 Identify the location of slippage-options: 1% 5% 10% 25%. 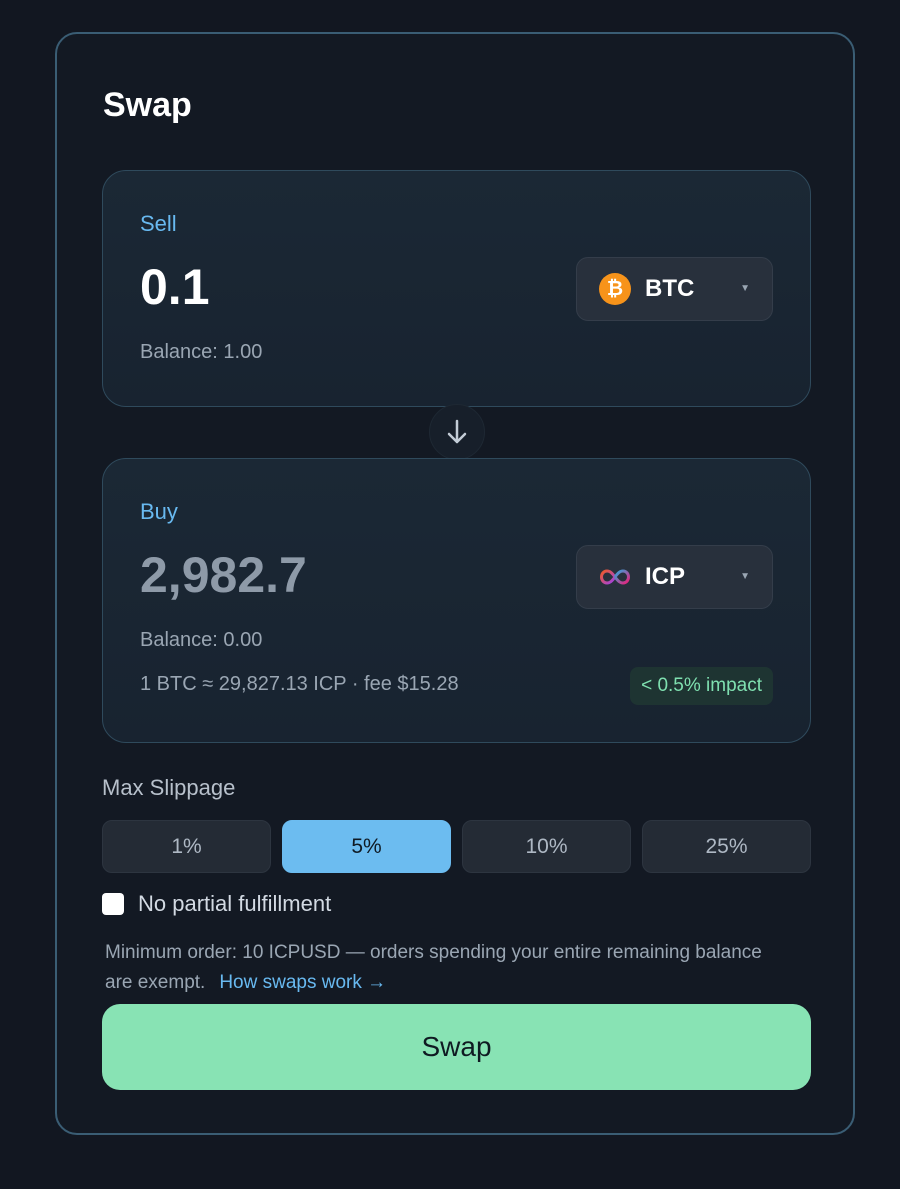
(456, 846).